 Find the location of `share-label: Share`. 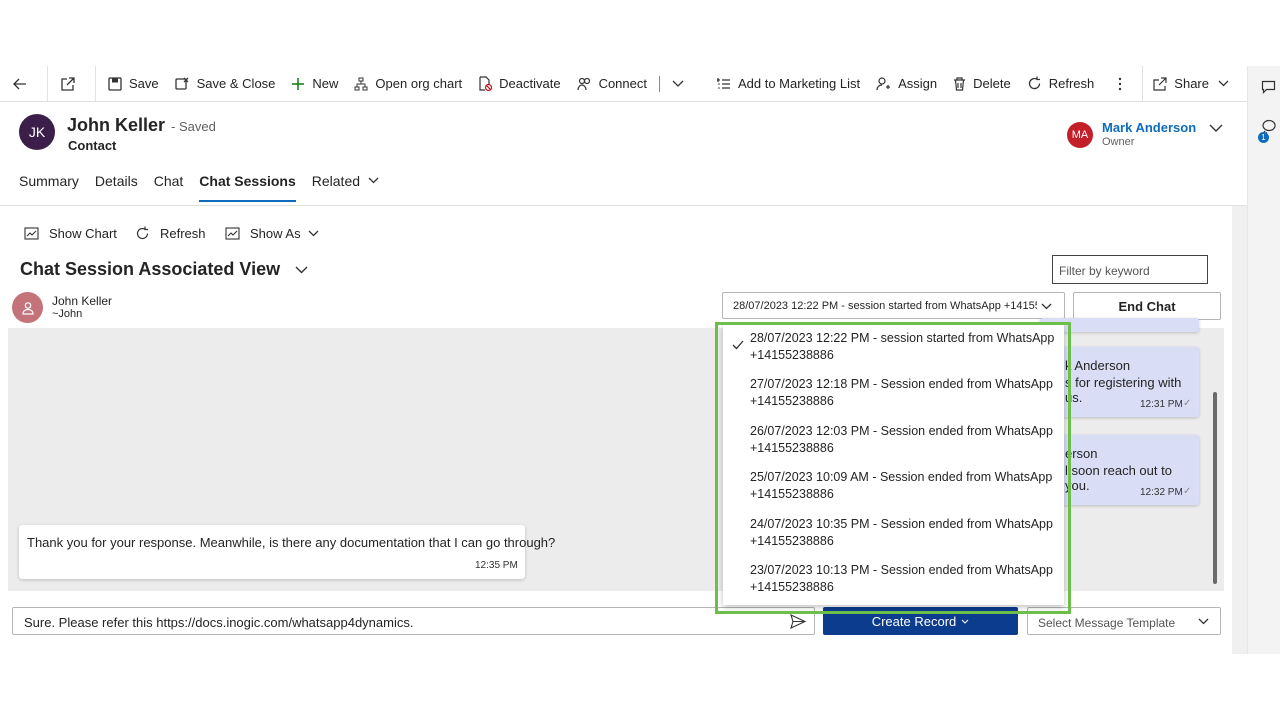

share-label: Share is located at coordinates (1191, 83).